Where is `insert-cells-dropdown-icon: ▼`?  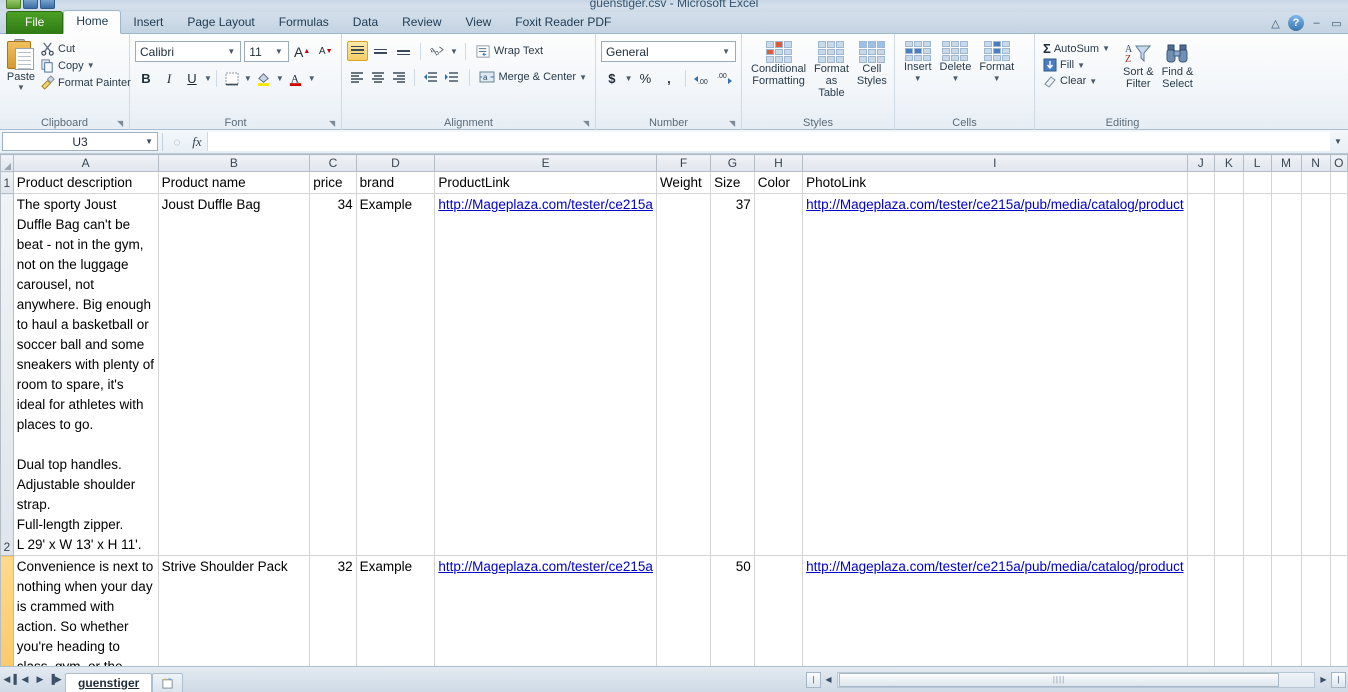
insert-cells-dropdown-icon: ▼ is located at coordinates (918, 79).